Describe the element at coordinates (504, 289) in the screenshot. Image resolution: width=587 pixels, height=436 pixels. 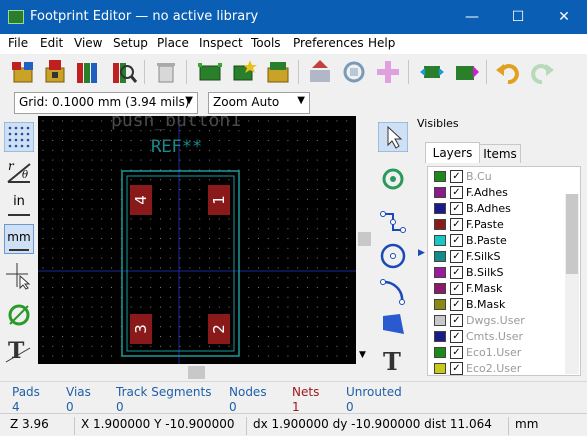
I see `layer-row: ✓ F.Mask` at that location.